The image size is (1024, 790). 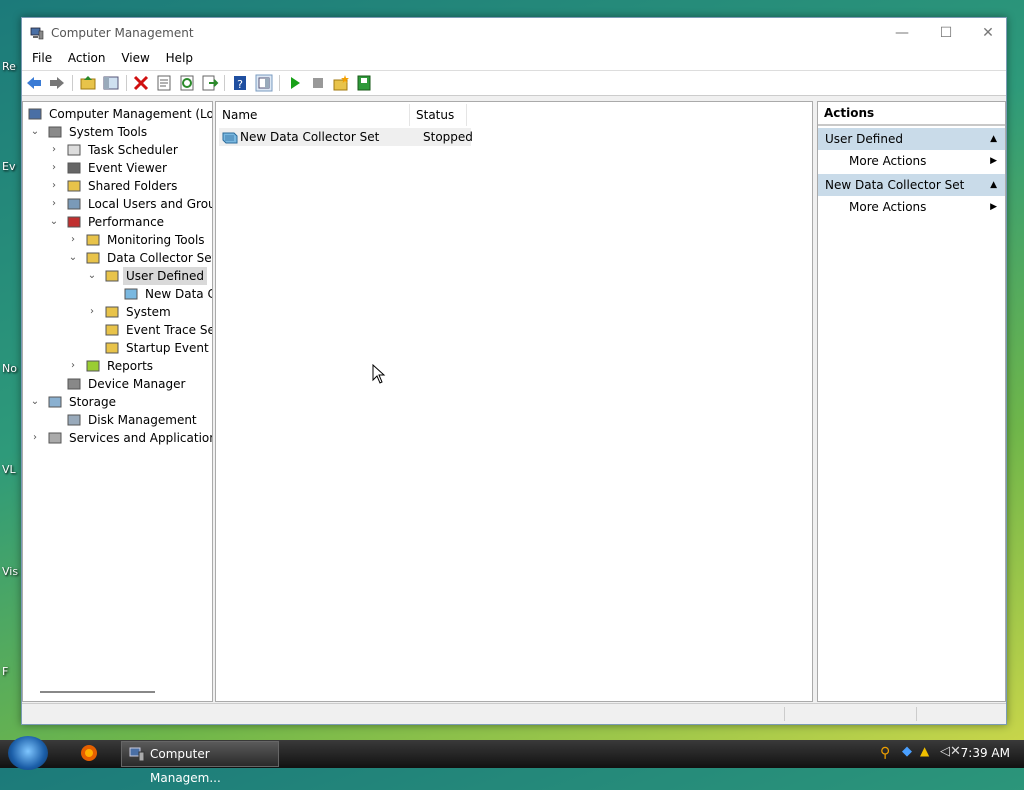 I want to click on network-icon: ◆, so click(x=907, y=751).